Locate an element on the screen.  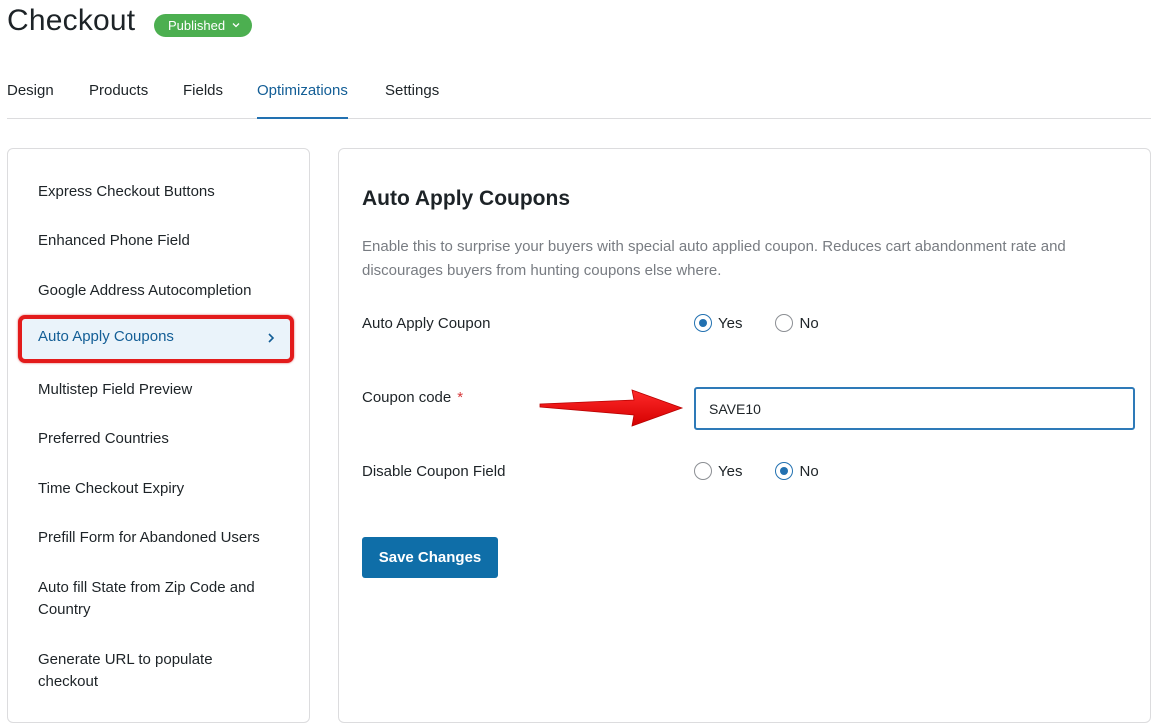
sidebar-item-prefill-form: Prefill Form for Abandoned Users is located at coordinates (163, 538).